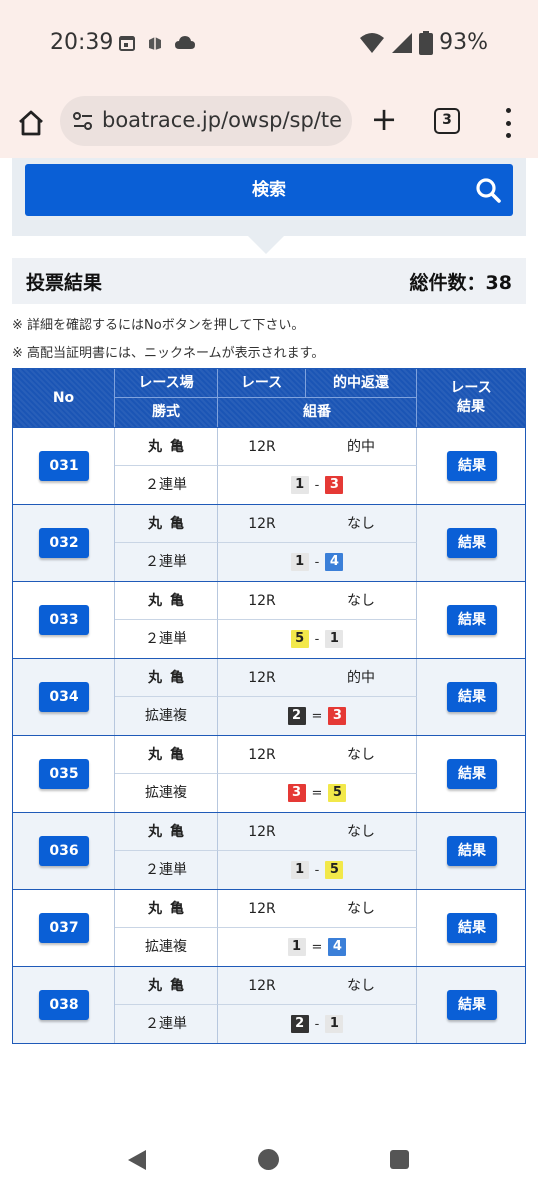  Describe the element at coordinates (155, 43) in the screenshot. I see `app-icon` at that location.